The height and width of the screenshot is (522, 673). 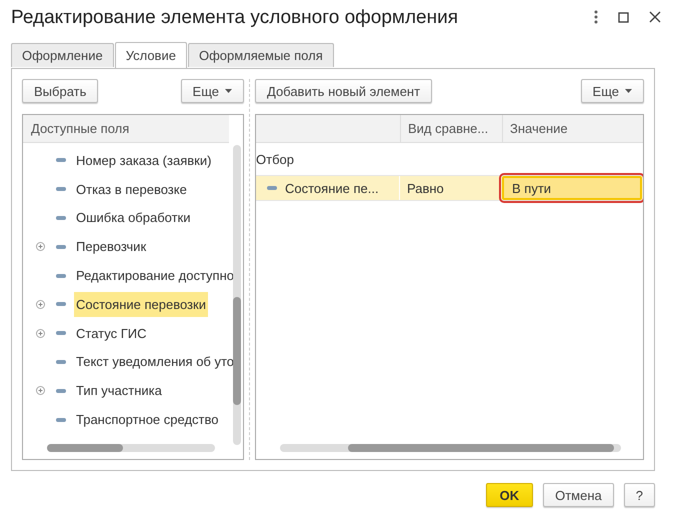 I want to click on group-label: Отбор, so click(x=275, y=159).